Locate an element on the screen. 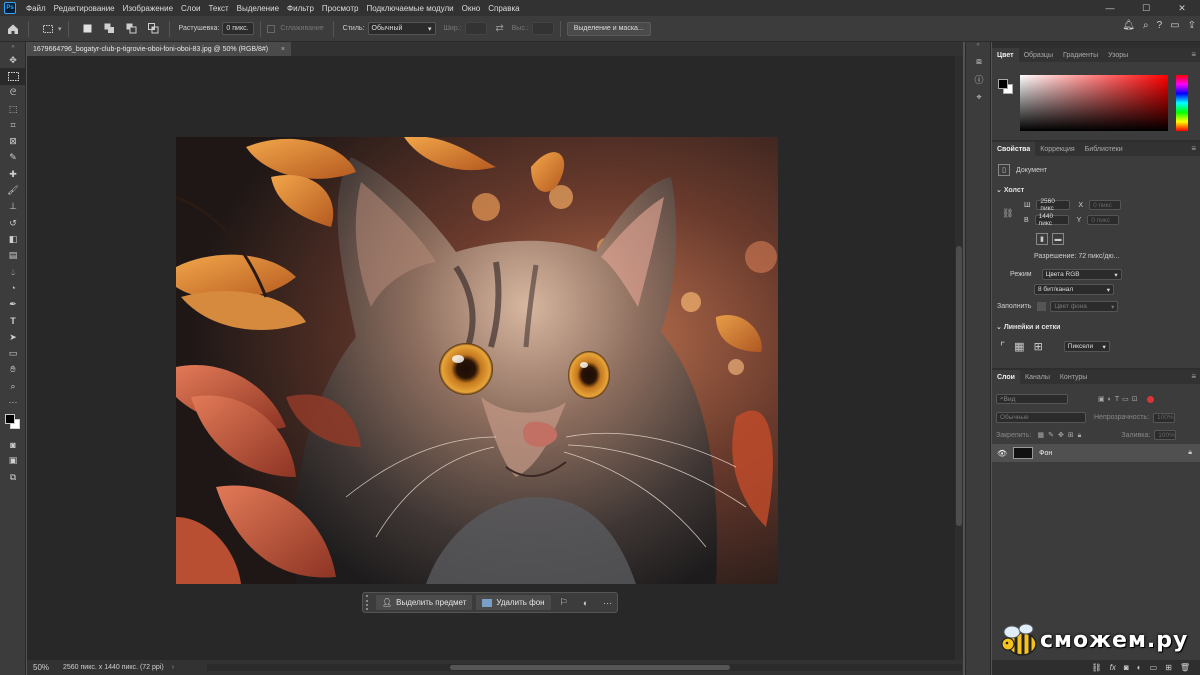 The height and width of the screenshot is (675, 1200). rectangle-tool-icon: ▭ is located at coordinates (13, 353).